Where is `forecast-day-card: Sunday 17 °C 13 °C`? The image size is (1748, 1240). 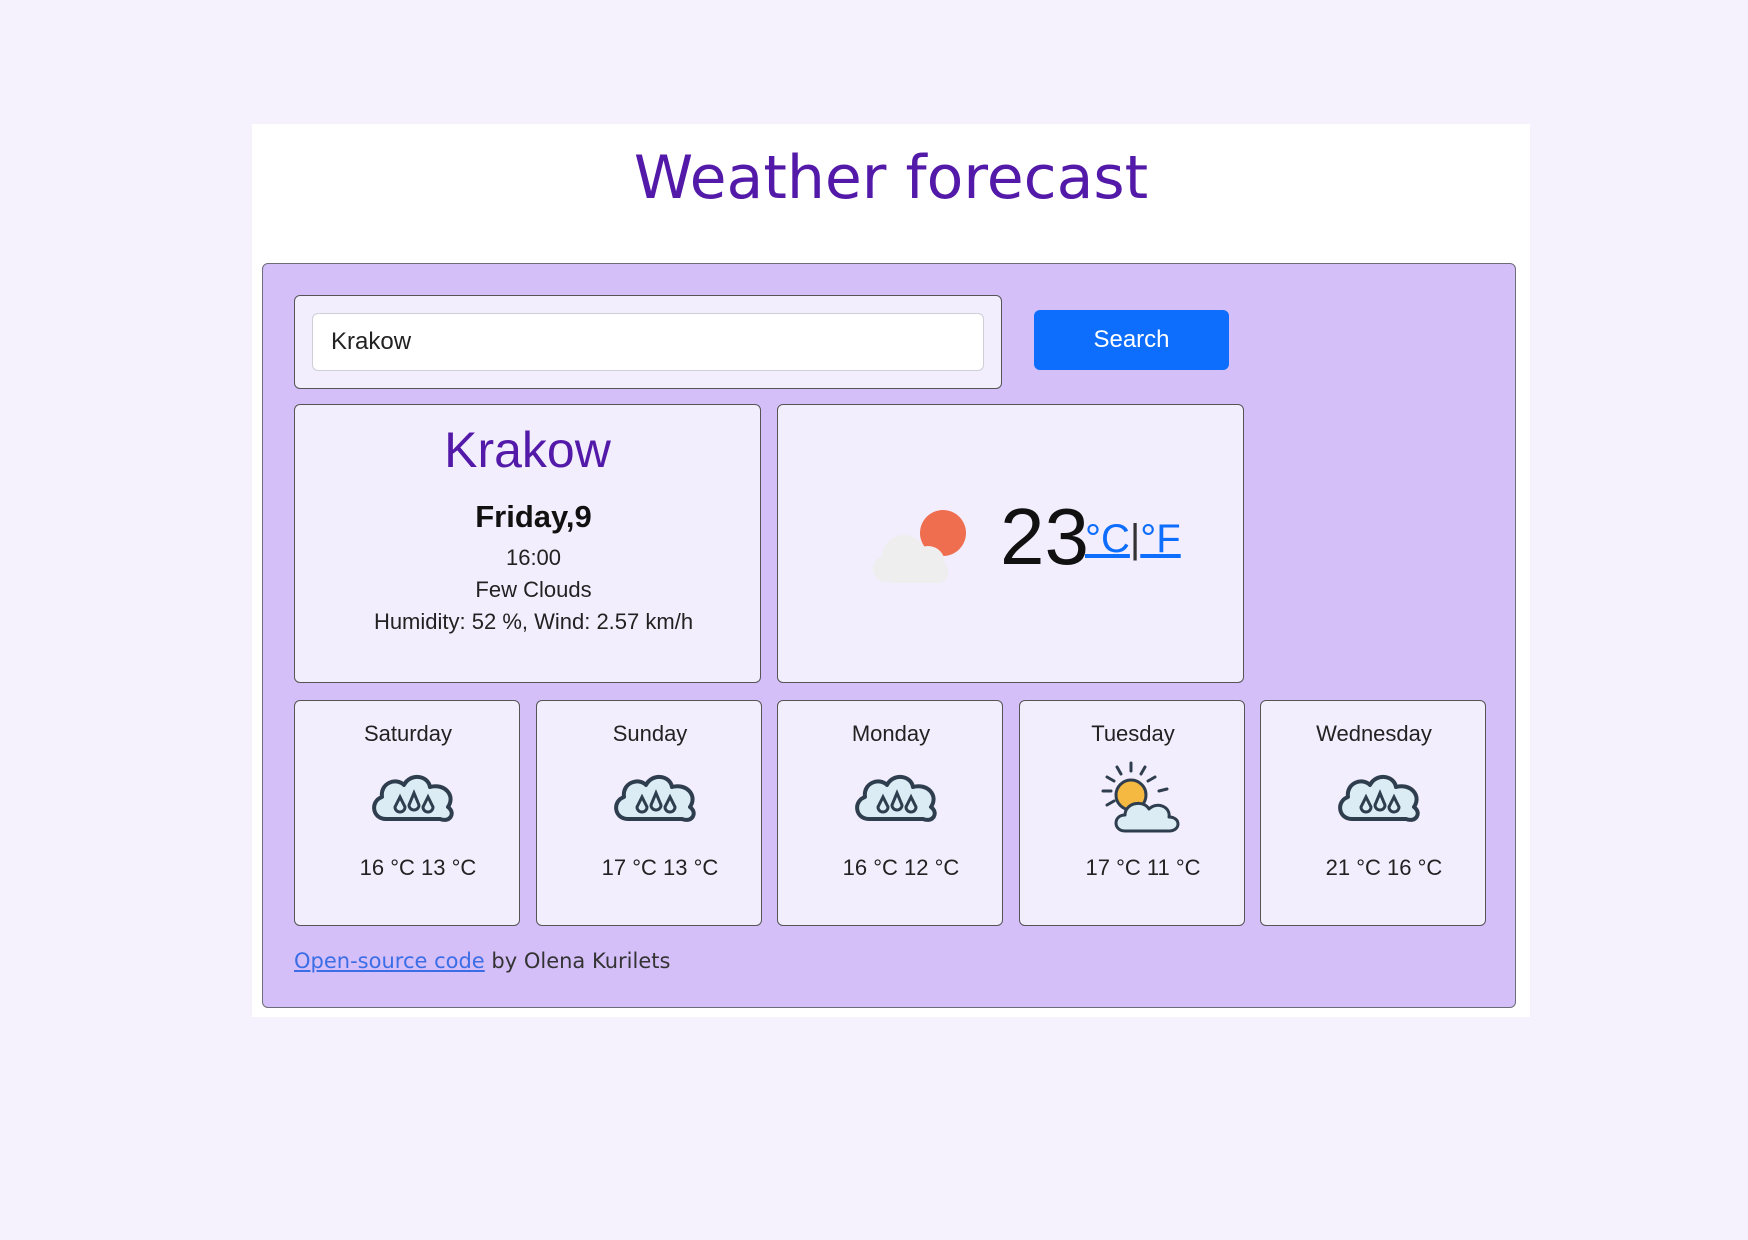 forecast-day-card: Sunday 17 °C 13 °C is located at coordinates (649, 813).